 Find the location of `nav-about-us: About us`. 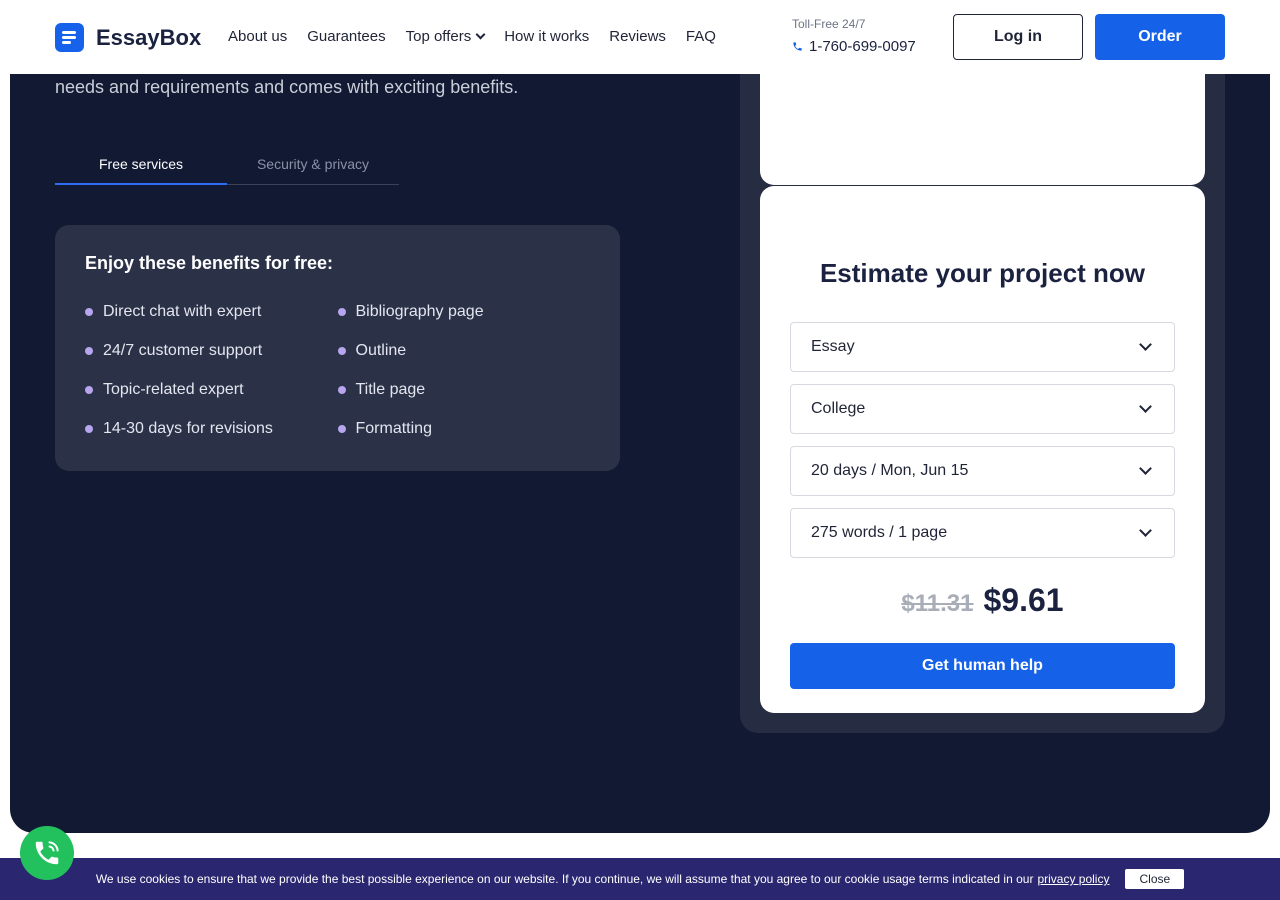

nav-about-us: About us is located at coordinates (257, 36).